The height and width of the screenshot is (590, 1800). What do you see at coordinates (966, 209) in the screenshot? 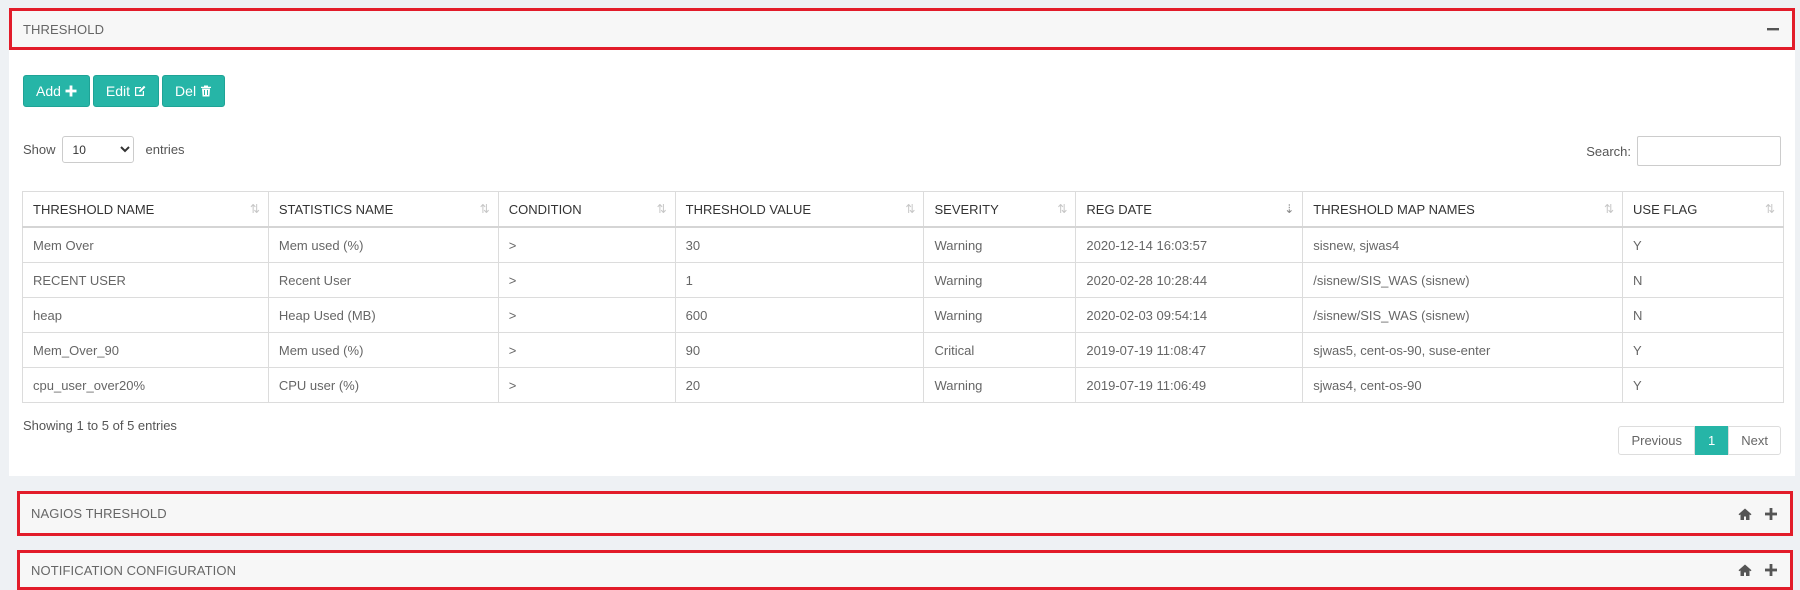
I see `column-header-label: SEVERITY` at bounding box center [966, 209].